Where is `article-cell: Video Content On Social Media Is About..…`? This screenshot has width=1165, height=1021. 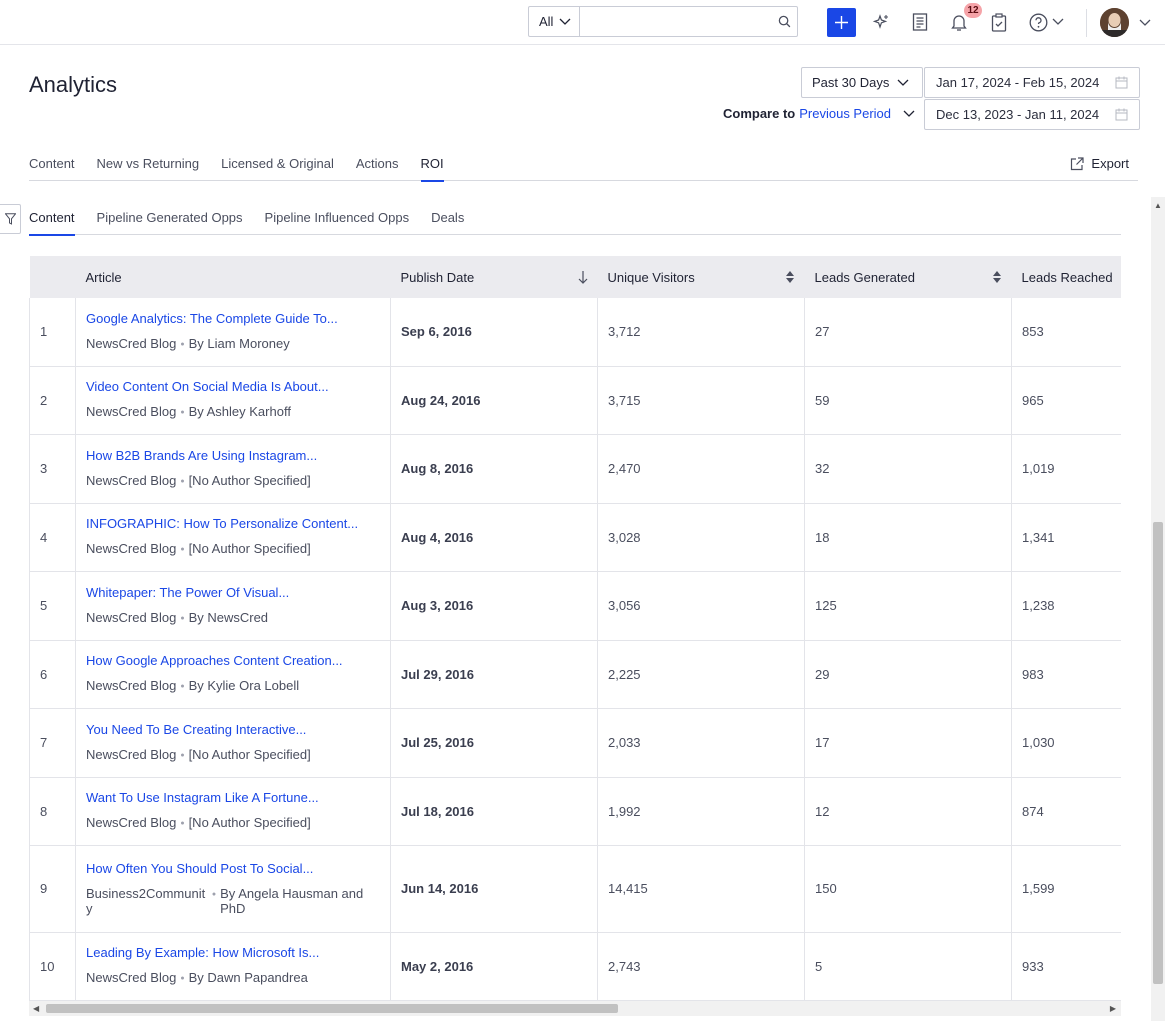 article-cell: Video Content On Social Media Is About..… is located at coordinates (233, 400).